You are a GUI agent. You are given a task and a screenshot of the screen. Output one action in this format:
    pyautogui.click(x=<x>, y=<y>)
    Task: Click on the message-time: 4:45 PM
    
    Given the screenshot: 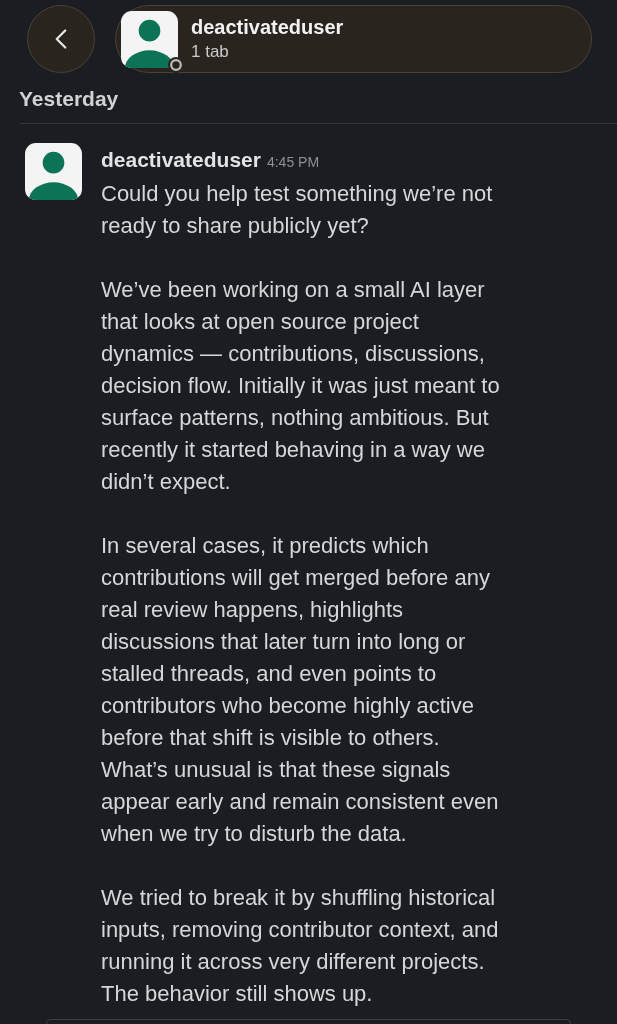 What is the action you would take?
    pyautogui.click(x=293, y=162)
    